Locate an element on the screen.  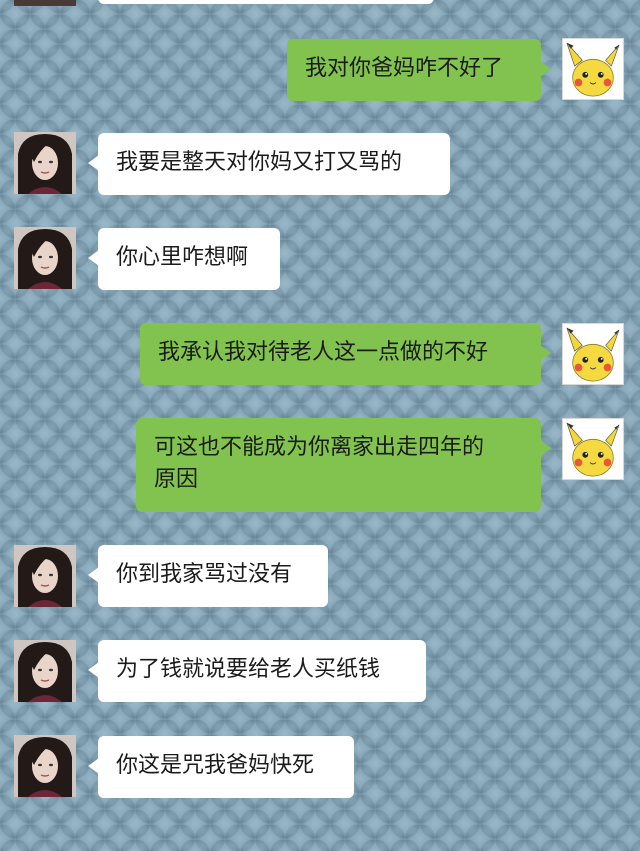
message-bubble: 你心里咋想啊 is located at coordinates (184, 259).